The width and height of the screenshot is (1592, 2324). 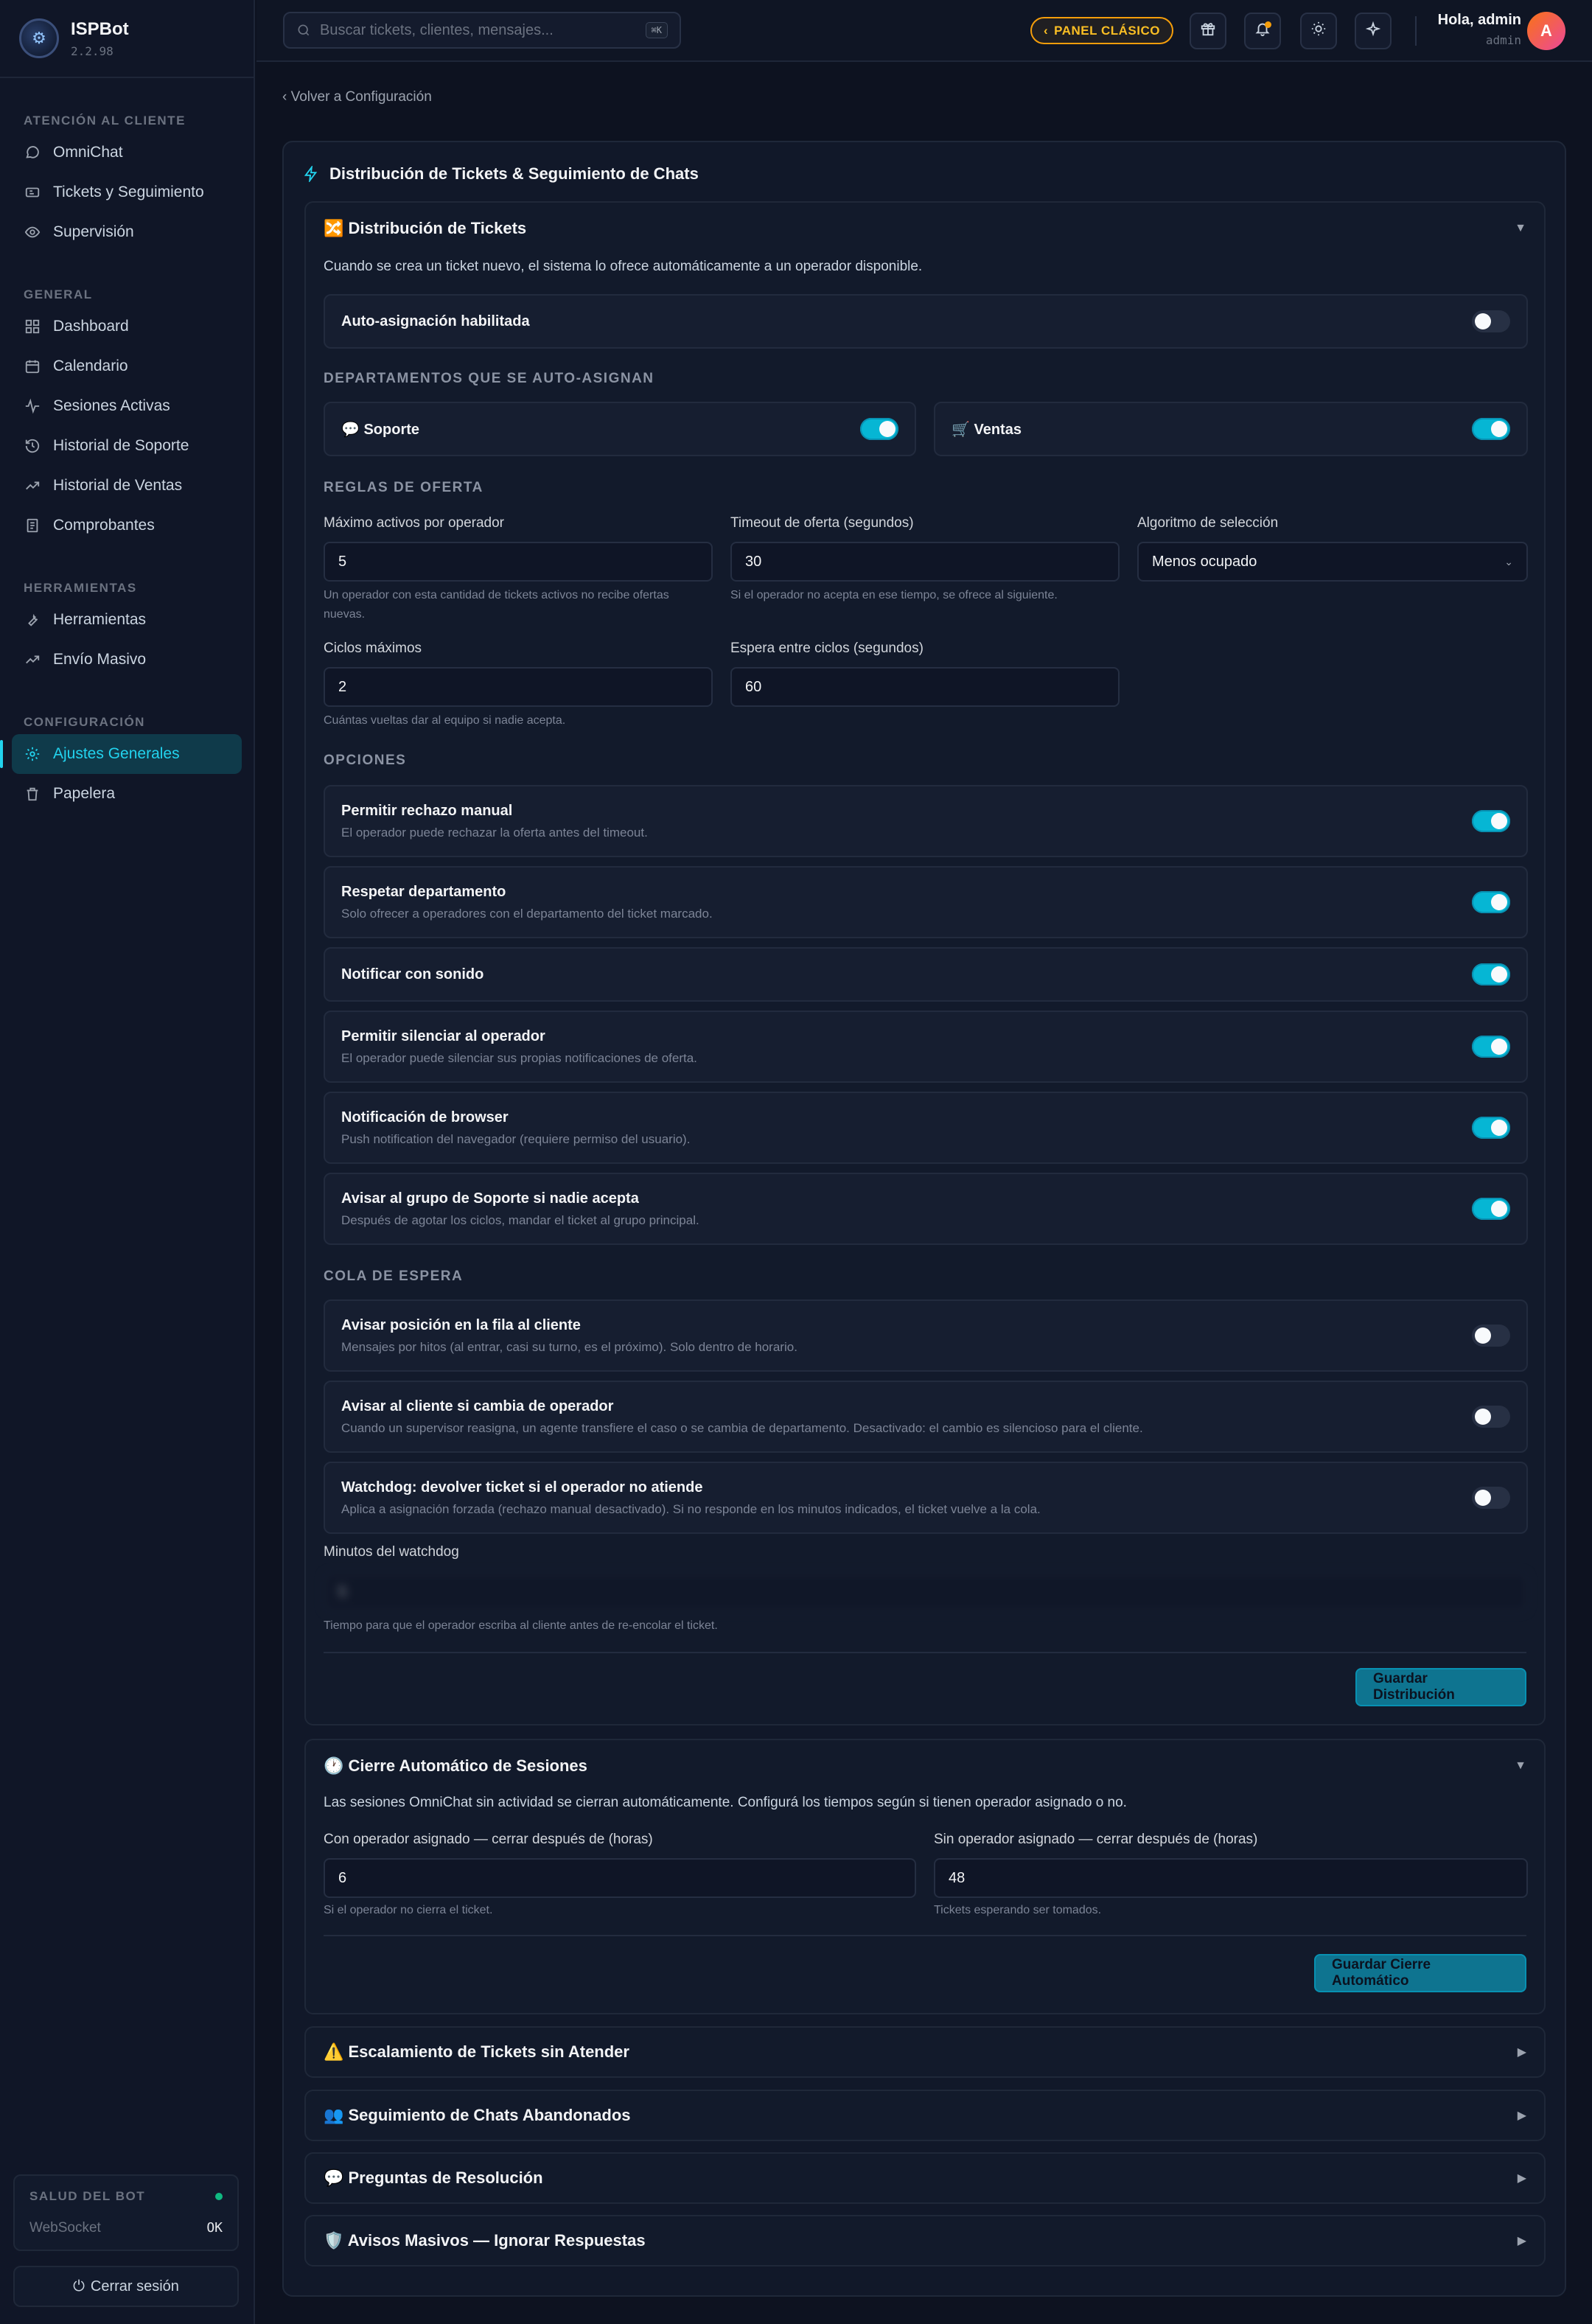 What do you see at coordinates (127, 39) in the screenshot?
I see `brand: ⚙ ISPBot 2.2.98` at bounding box center [127, 39].